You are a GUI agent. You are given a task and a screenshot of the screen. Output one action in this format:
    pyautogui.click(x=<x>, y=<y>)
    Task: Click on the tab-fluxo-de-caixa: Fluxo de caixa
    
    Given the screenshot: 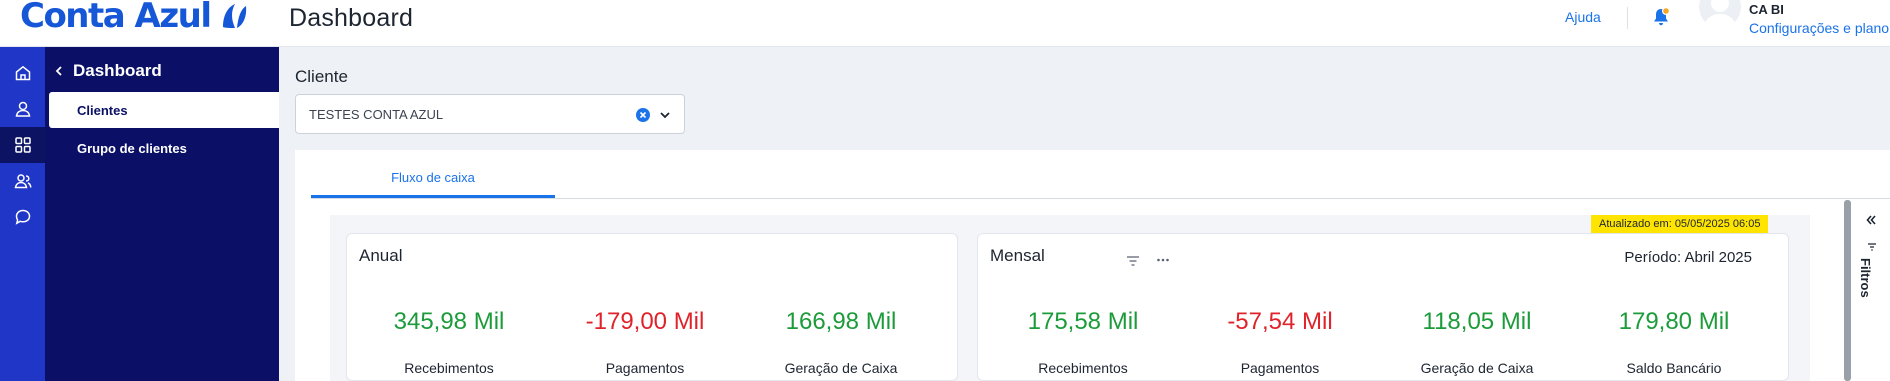 What is the action you would take?
    pyautogui.click(x=433, y=182)
    